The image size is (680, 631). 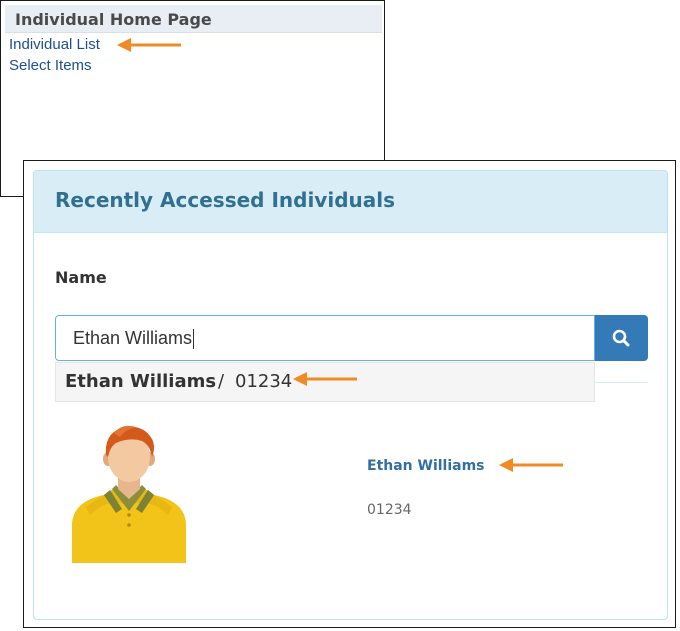 I want to click on card-header: Recently Accessed Individuals, so click(x=350, y=202).